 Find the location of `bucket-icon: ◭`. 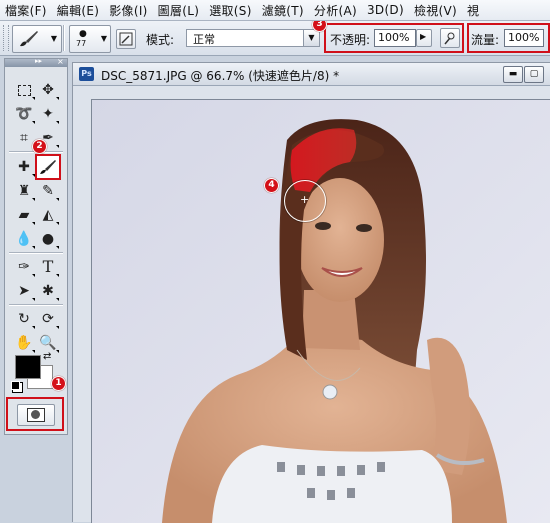

bucket-icon: ◭ is located at coordinates (48, 215).